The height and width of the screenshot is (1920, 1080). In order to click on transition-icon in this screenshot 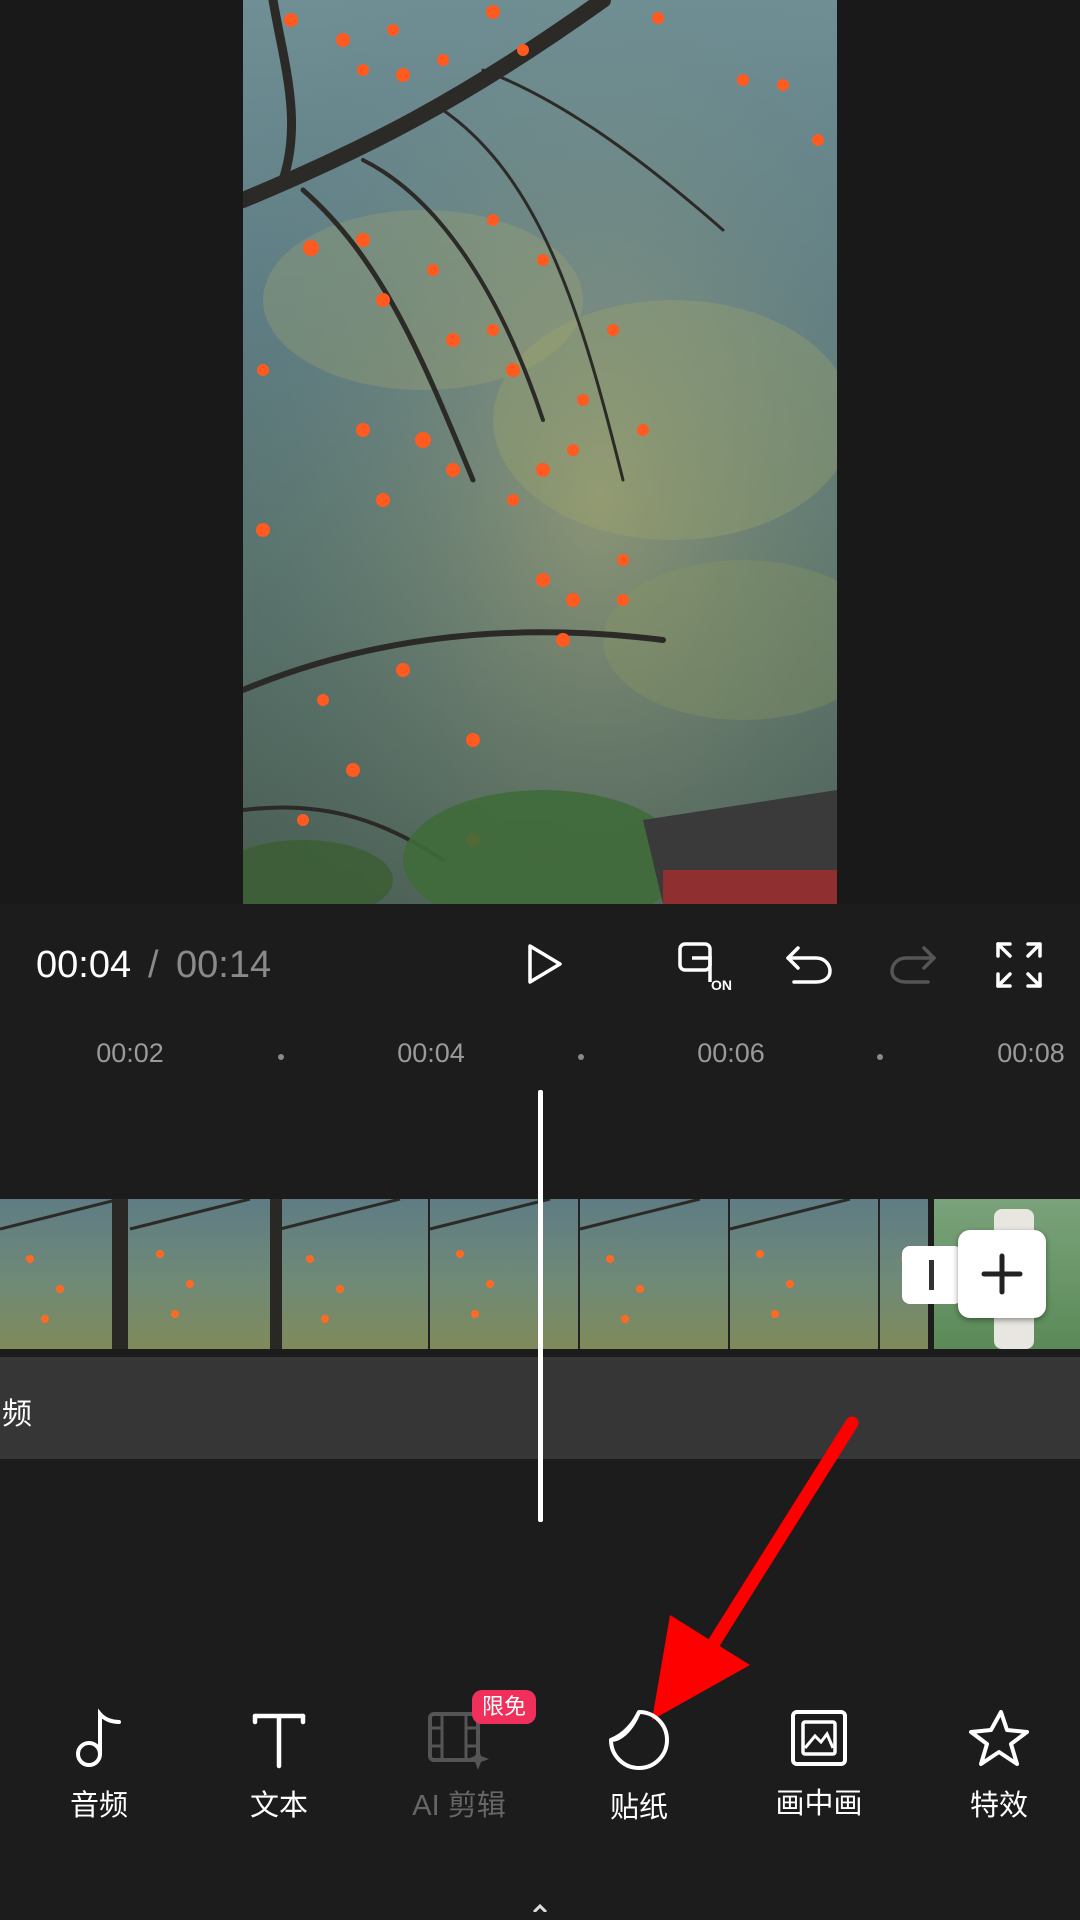, I will do `click(931, 1275)`.